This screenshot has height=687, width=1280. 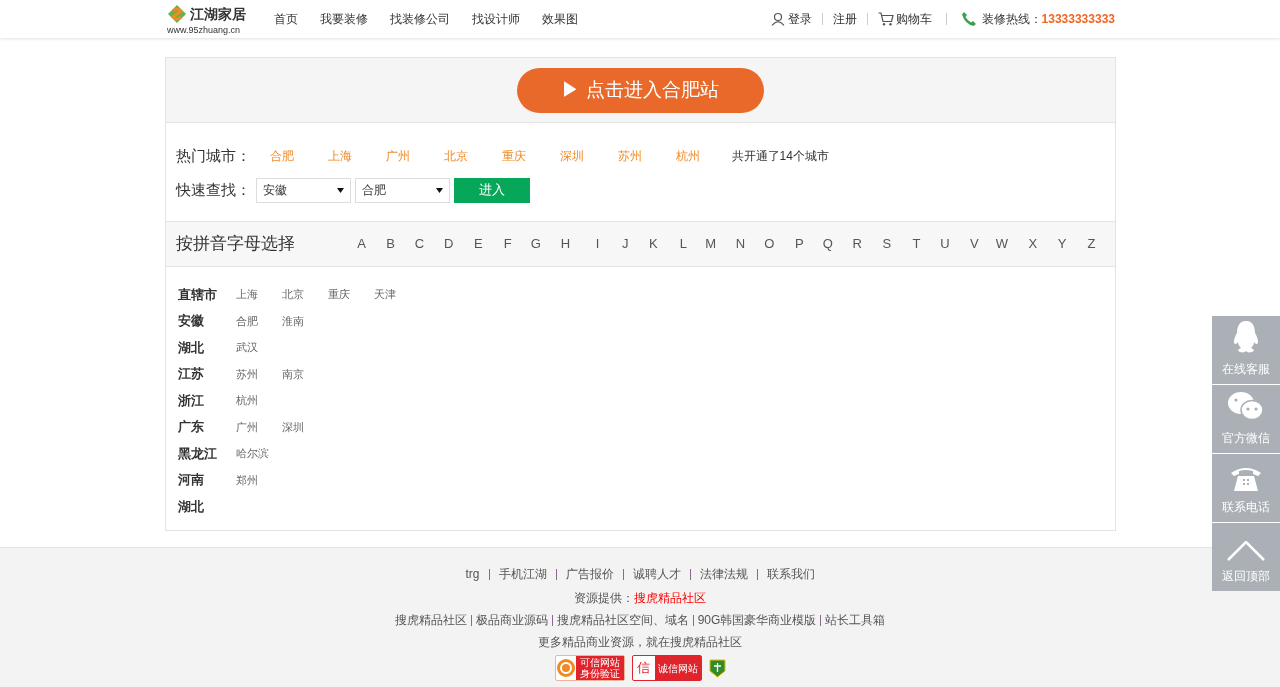 What do you see at coordinates (235, 244) in the screenshot?
I see `pinyin-title: 按拼音字母选择` at bounding box center [235, 244].